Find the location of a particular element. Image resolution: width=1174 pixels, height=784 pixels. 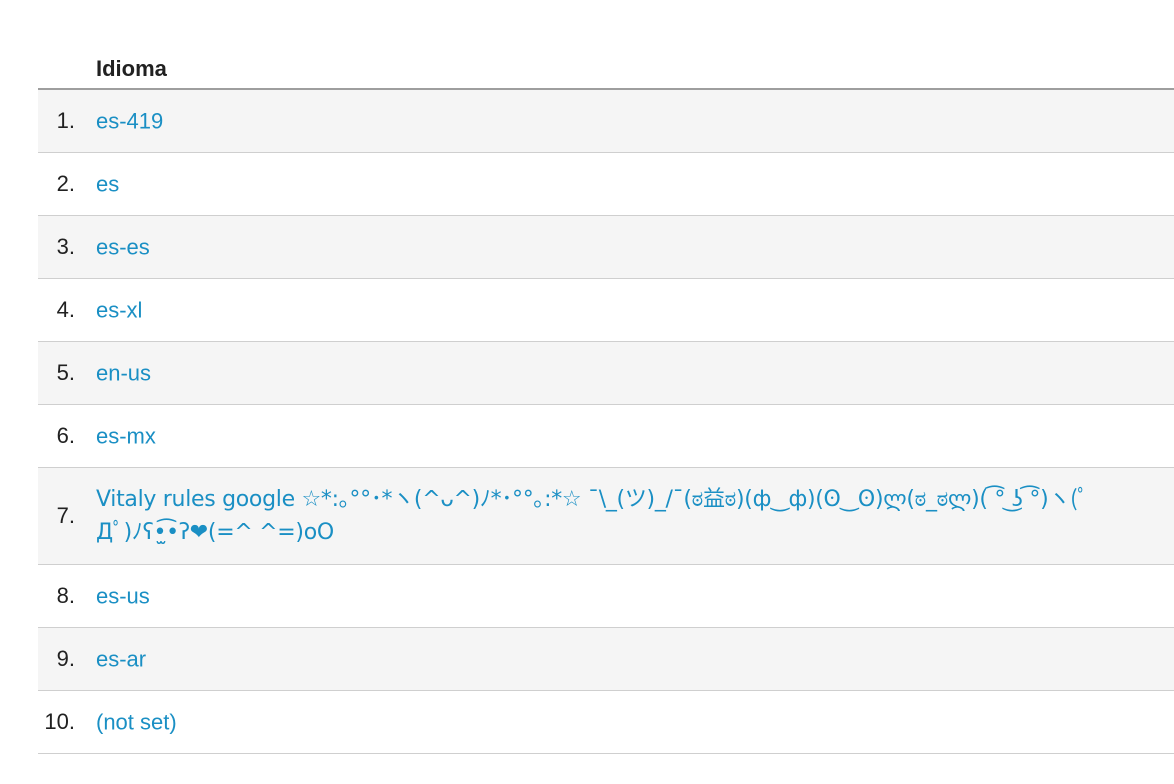

table-row: 1. es-419 is located at coordinates (606, 121).